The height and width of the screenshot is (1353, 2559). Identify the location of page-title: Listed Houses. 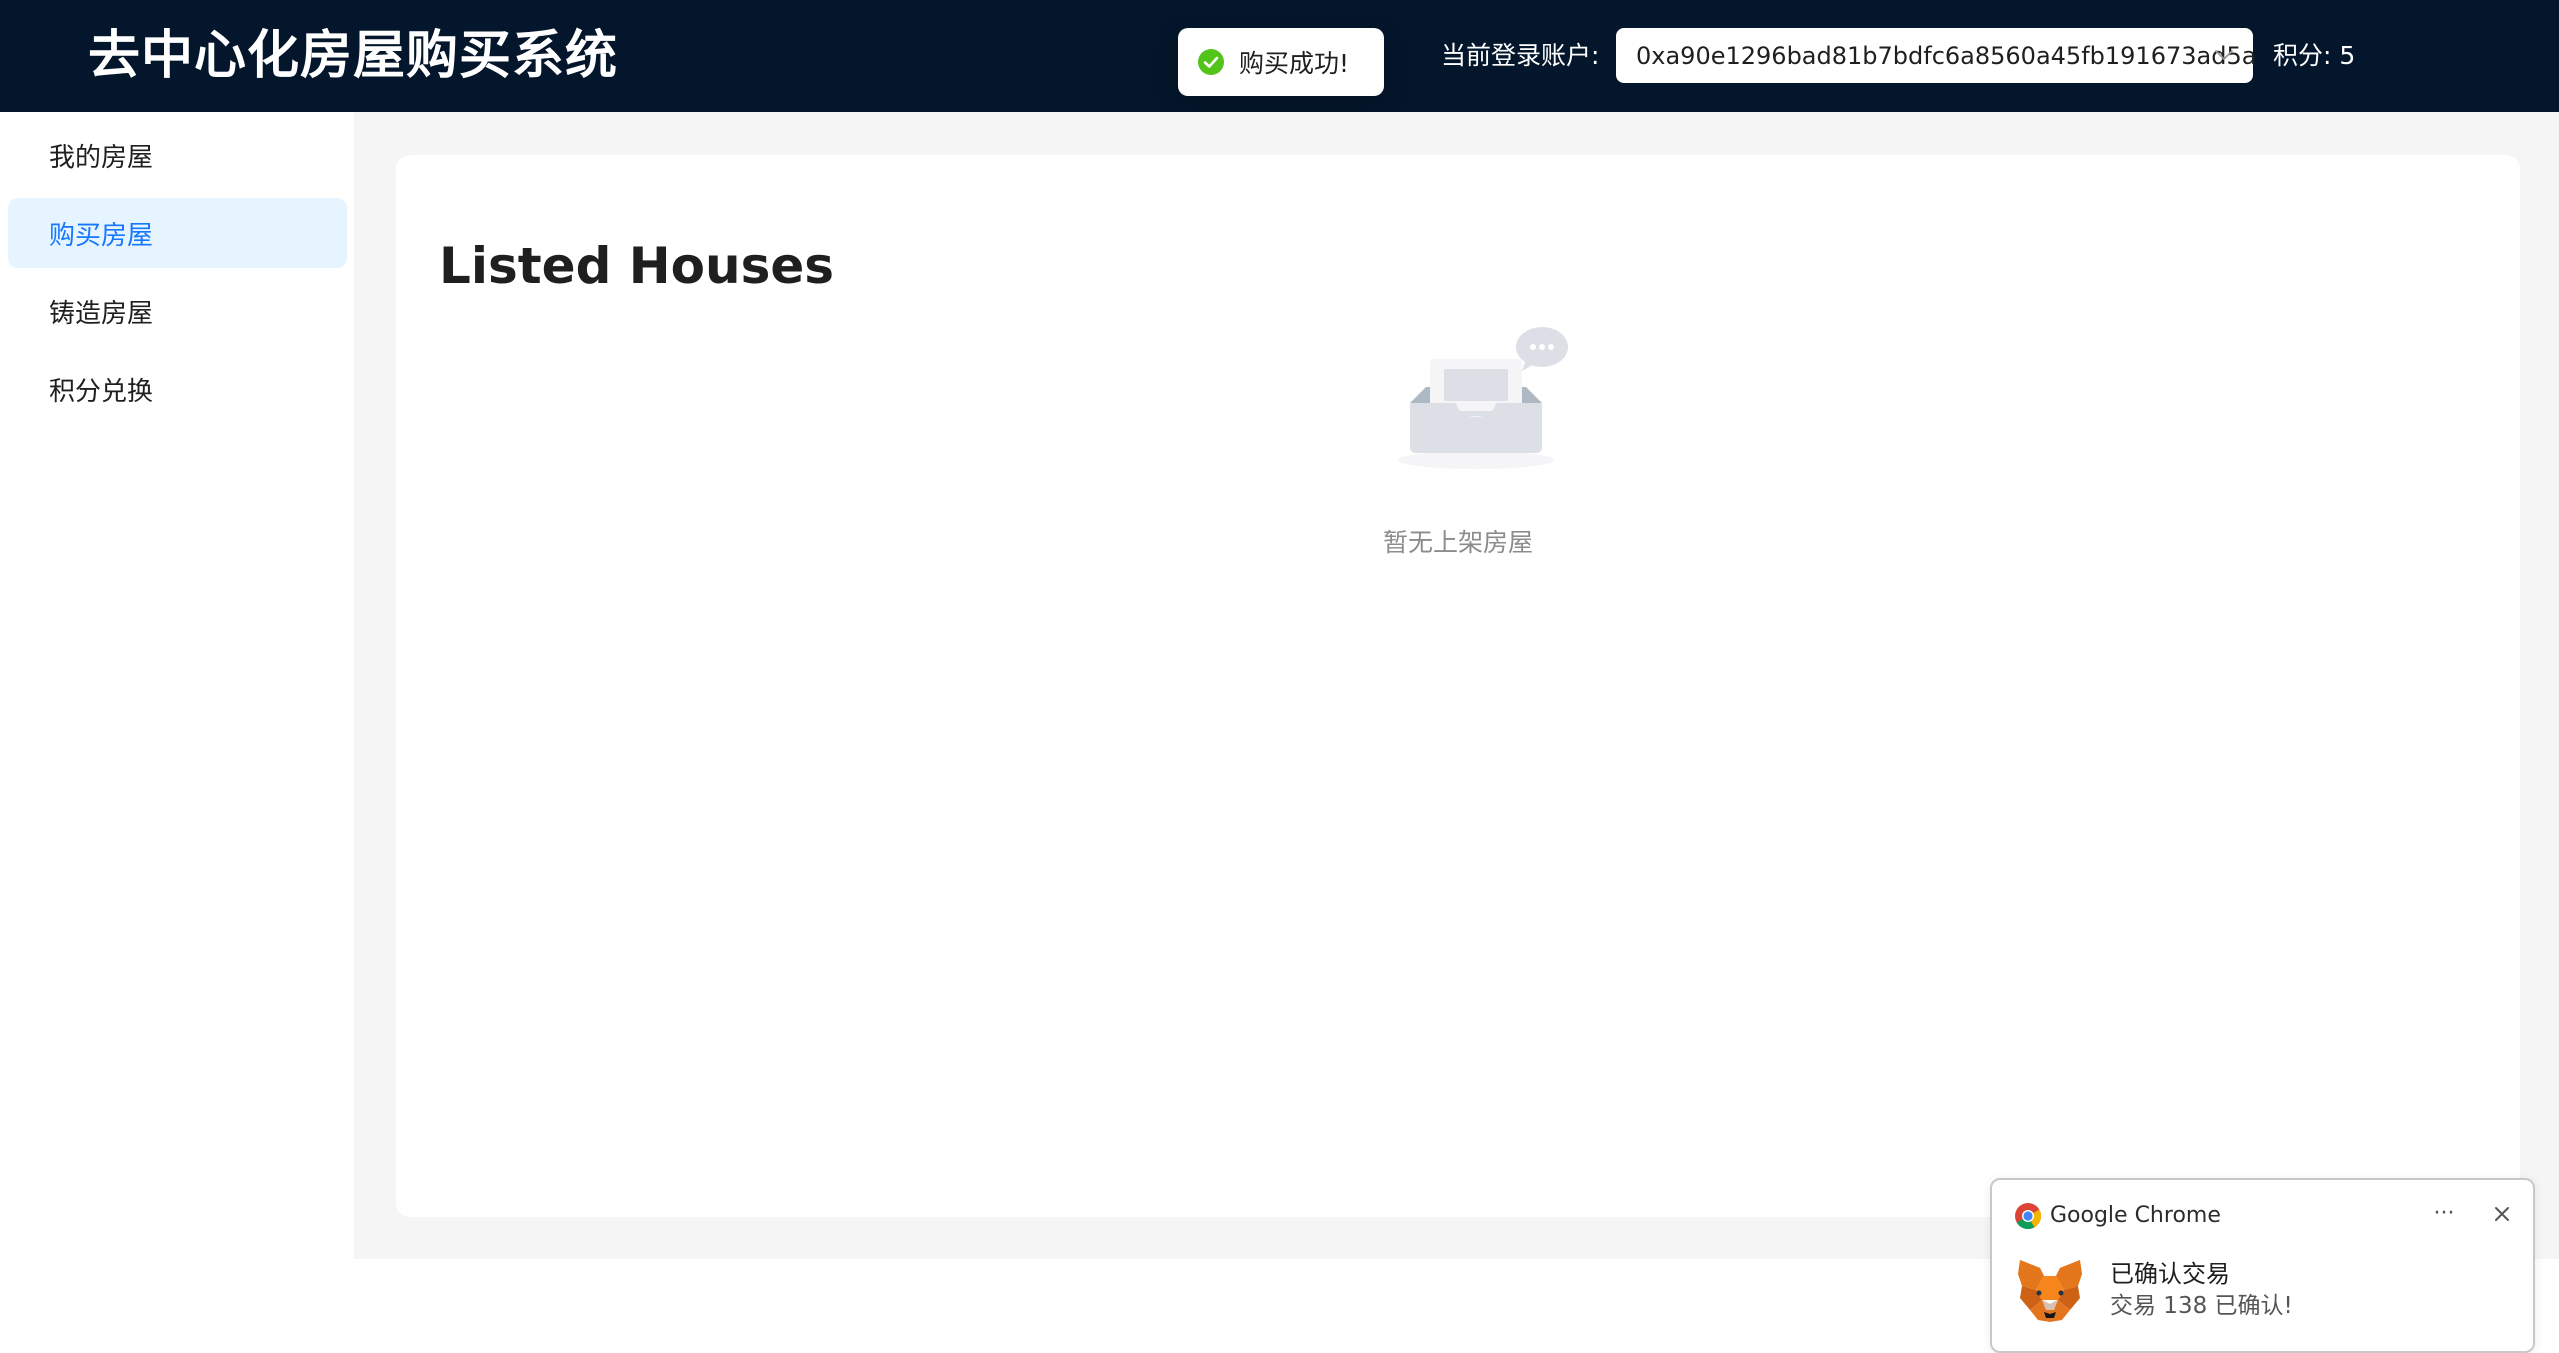
(636, 266).